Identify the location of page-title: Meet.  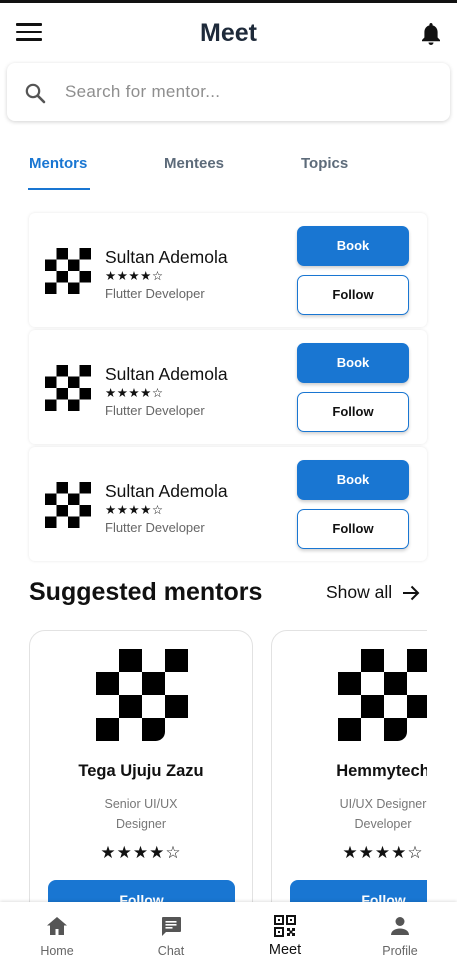
(228, 33).